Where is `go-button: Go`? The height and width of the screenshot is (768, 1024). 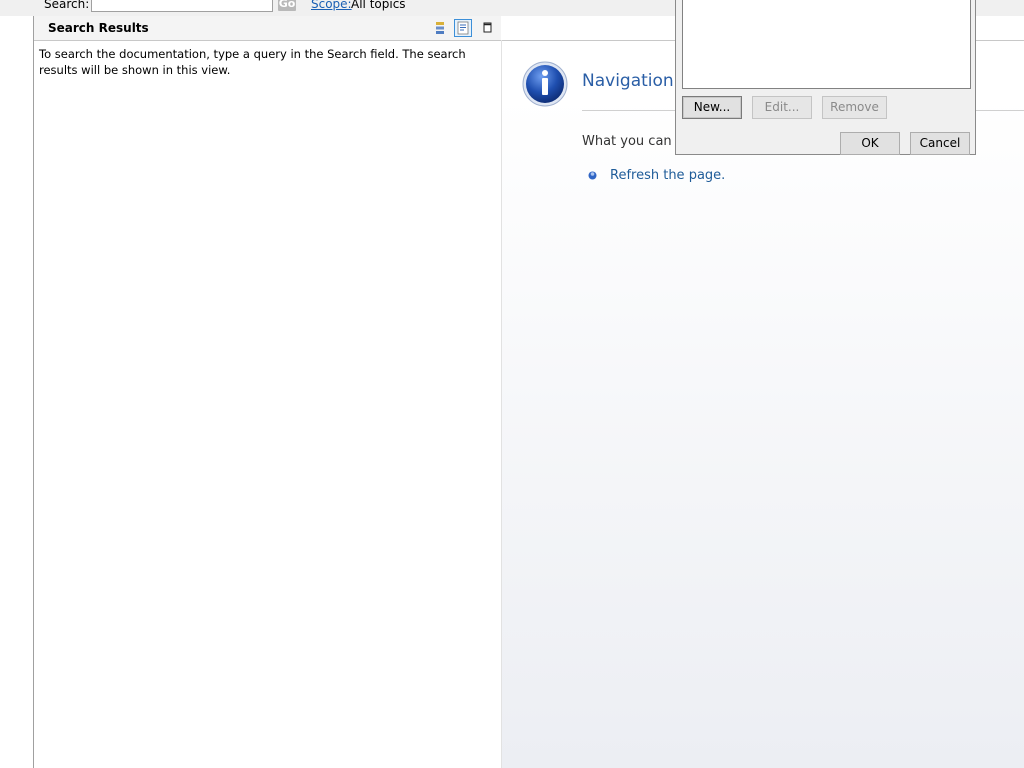 go-button: Go is located at coordinates (287, 5).